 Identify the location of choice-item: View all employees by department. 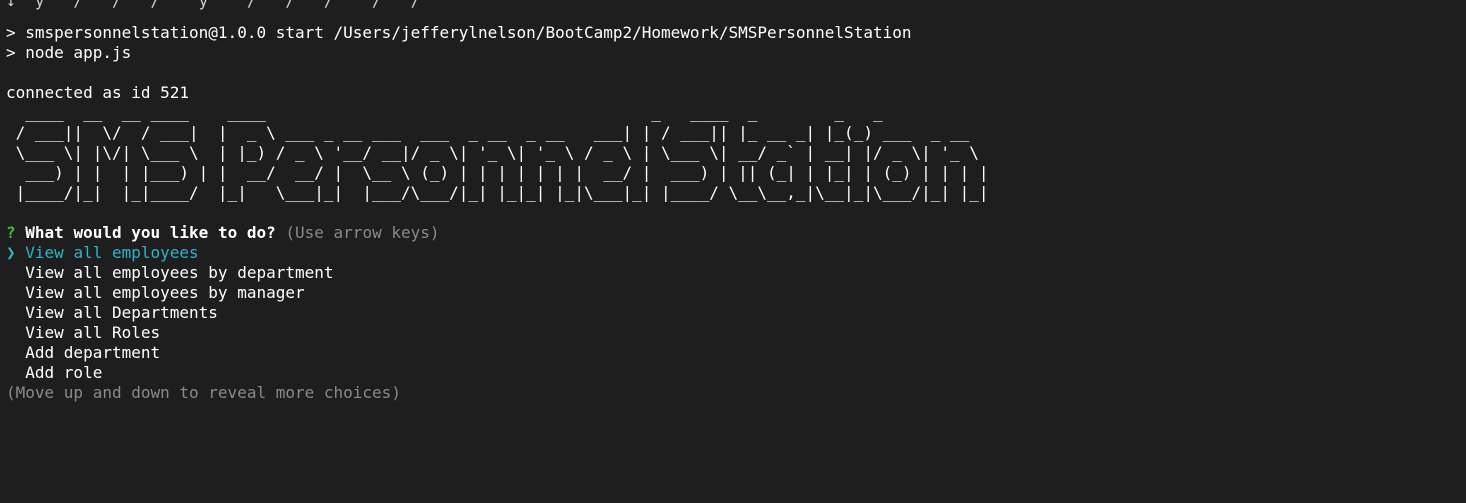
(736, 273).